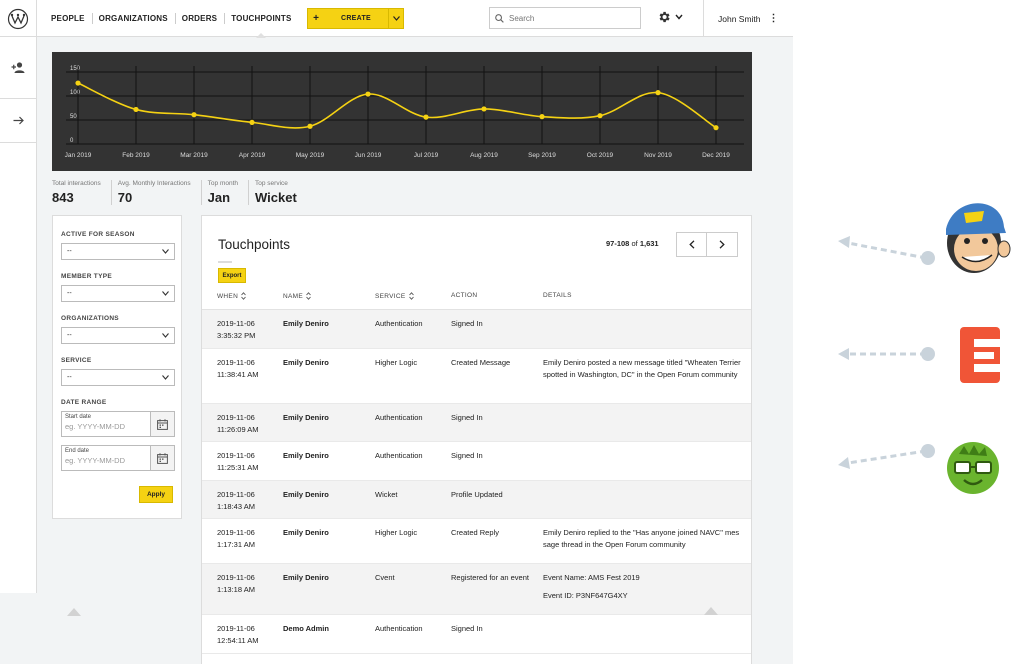  What do you see at coordinates (397, 105) in the screenshot?
I see `series-line` at bounding box center [397, 105].